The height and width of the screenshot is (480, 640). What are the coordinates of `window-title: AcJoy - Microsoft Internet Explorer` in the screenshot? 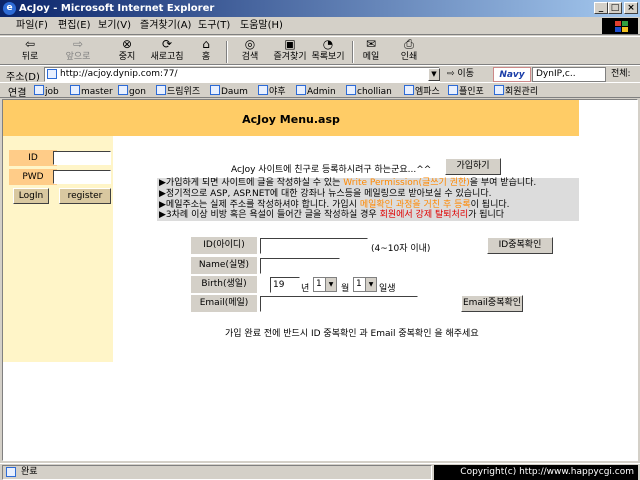 It's located at (117, 8).